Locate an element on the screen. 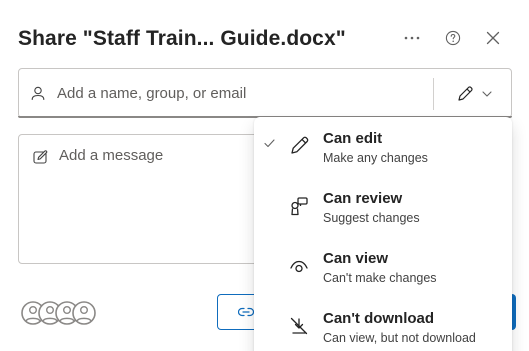  question-circle-icon is located at coordinates (453, 38).